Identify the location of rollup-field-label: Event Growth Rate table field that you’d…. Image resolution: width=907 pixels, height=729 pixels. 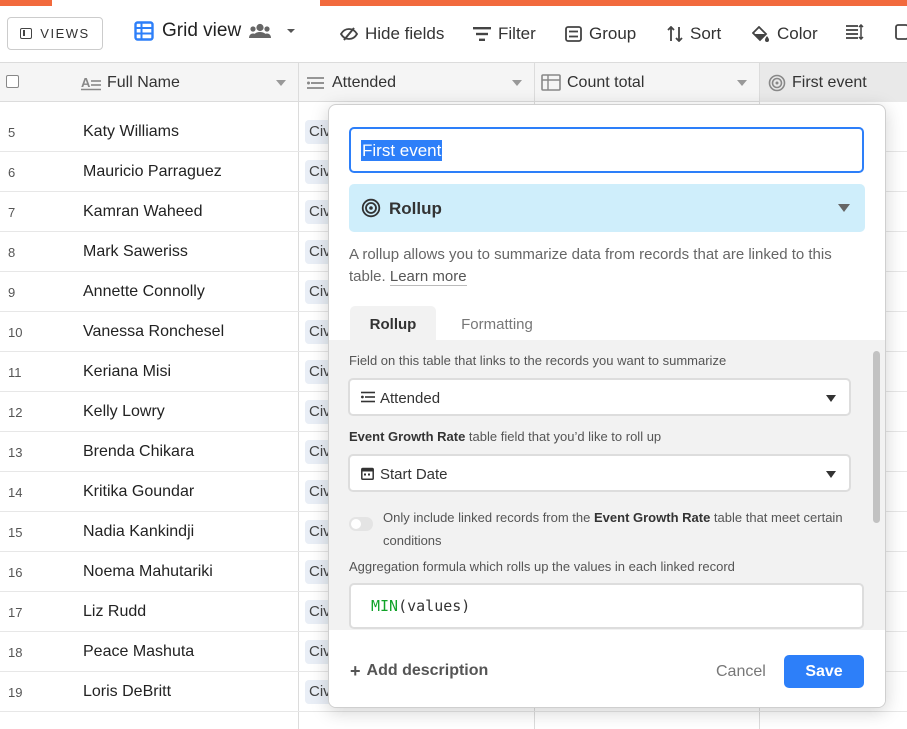
(505, 436).